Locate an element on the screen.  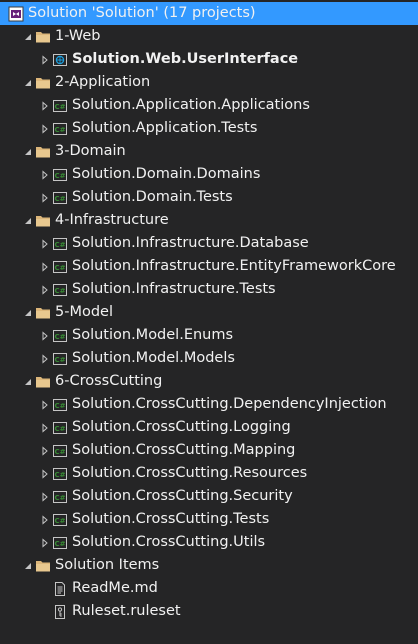
project-row: C# Solution.CrossCutting.Logging is located at coordinates (209, 427).